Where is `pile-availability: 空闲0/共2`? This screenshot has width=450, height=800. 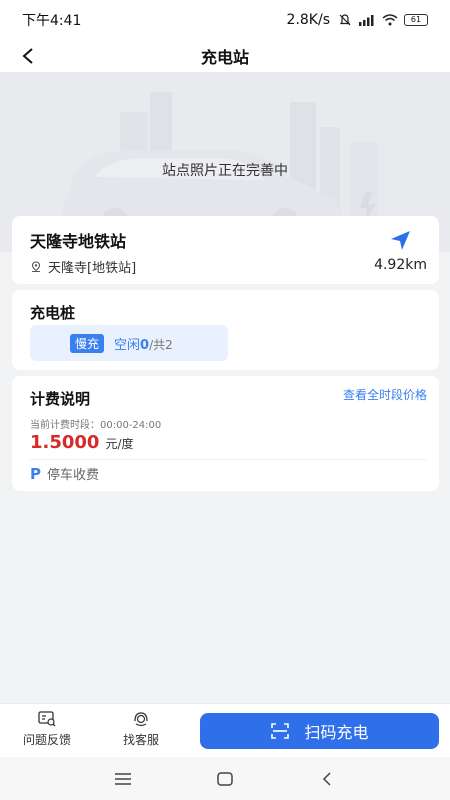
pile-availability: 空闲0/共2 is located at coordinates (143, 343).